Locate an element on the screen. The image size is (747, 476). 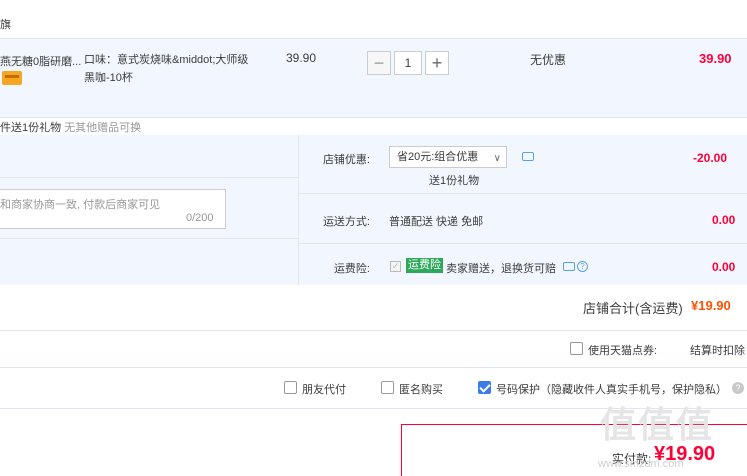
coupon-select: 省20元:组合优惠 ∨ is located at coordinates (448, 157).